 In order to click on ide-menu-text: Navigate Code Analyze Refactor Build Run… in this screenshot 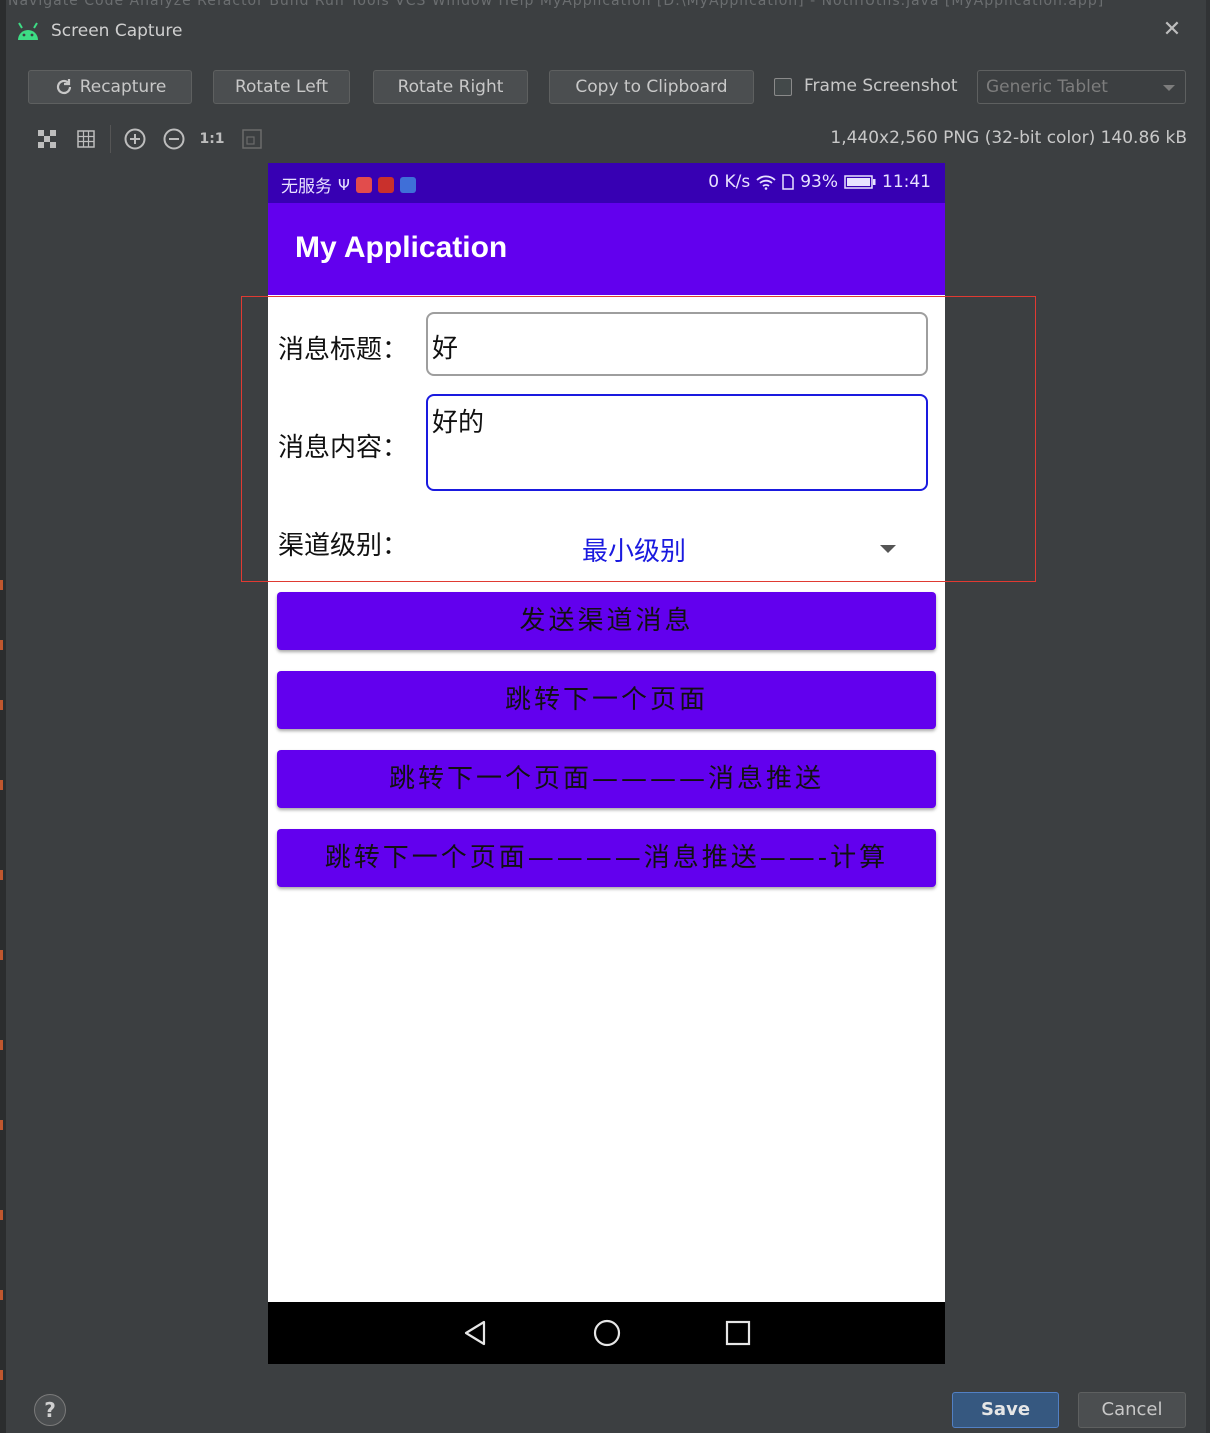, I will do `click(556, 4)`.